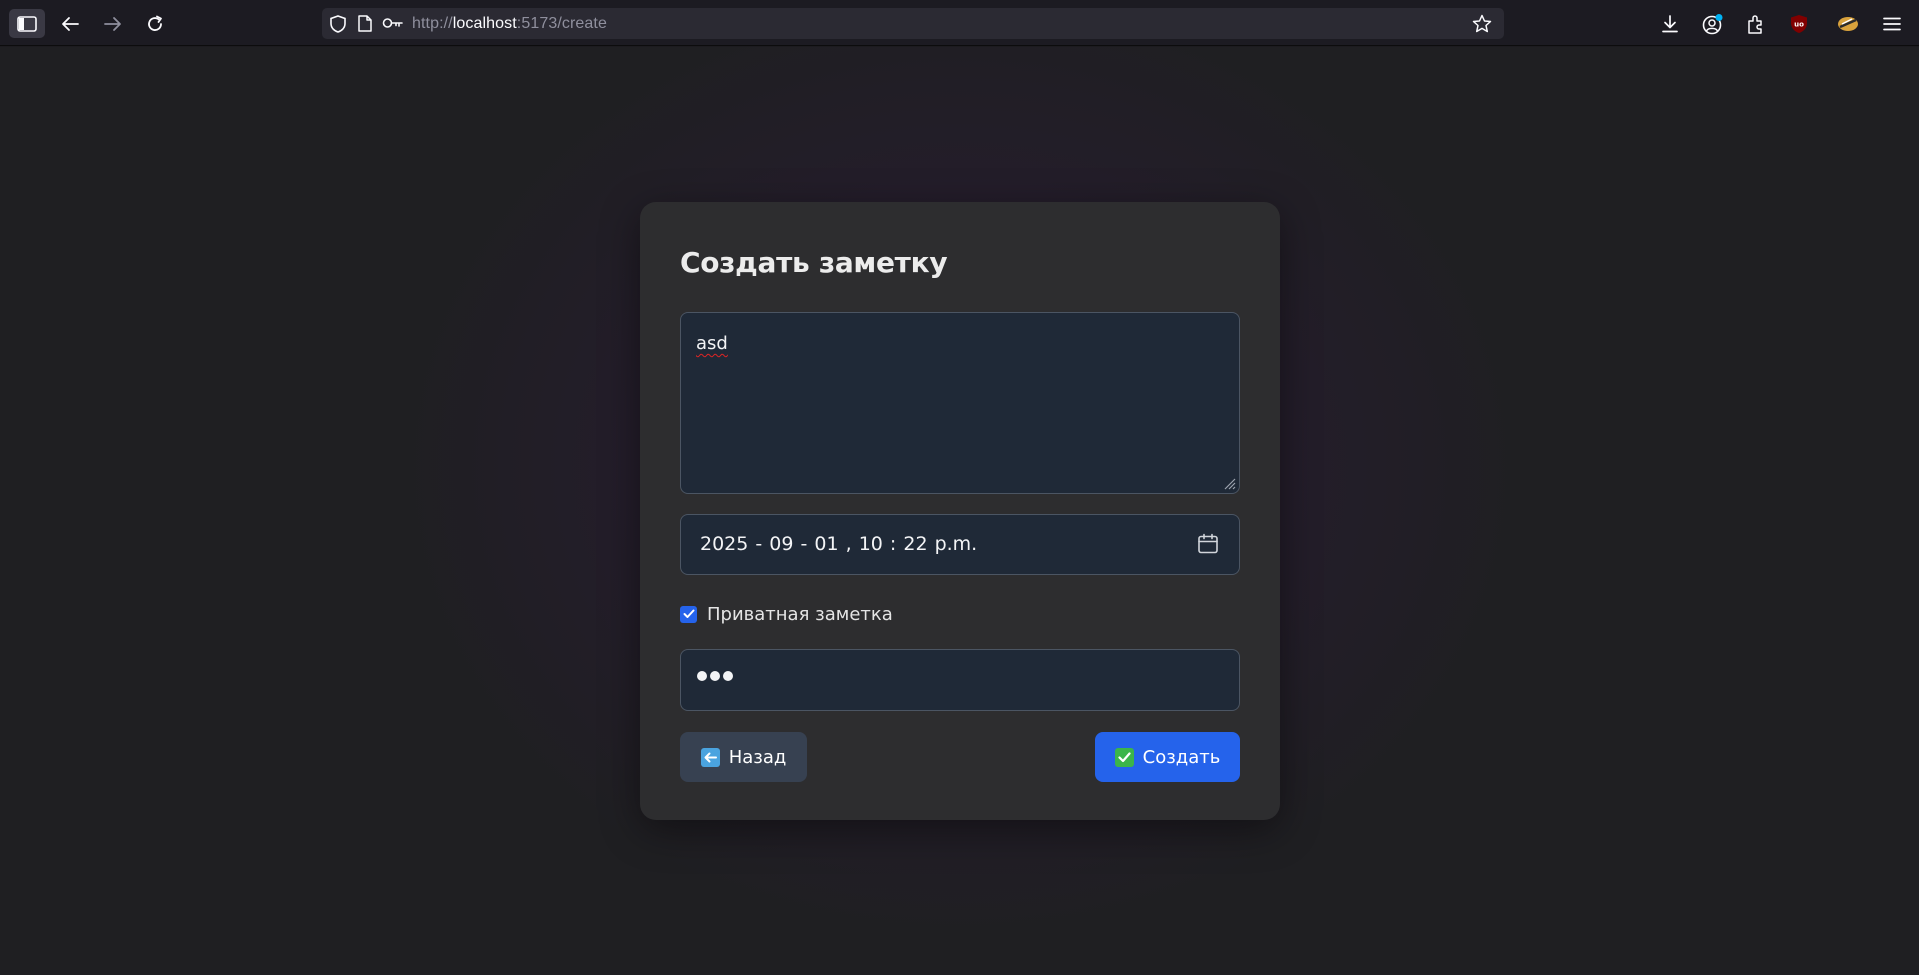 The width and height of the screenshot is (1919, 975). Describe the element at coordinates (393, 23) in the screenshot. I see `key-icon` at that location.